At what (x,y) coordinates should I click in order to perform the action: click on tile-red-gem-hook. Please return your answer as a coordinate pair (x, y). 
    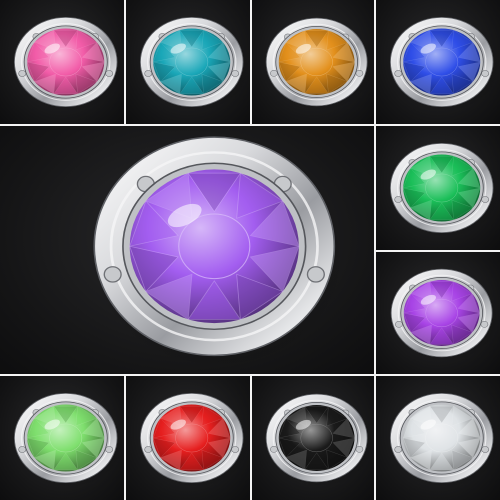
    Looking at the image, I should click on (188, 438).